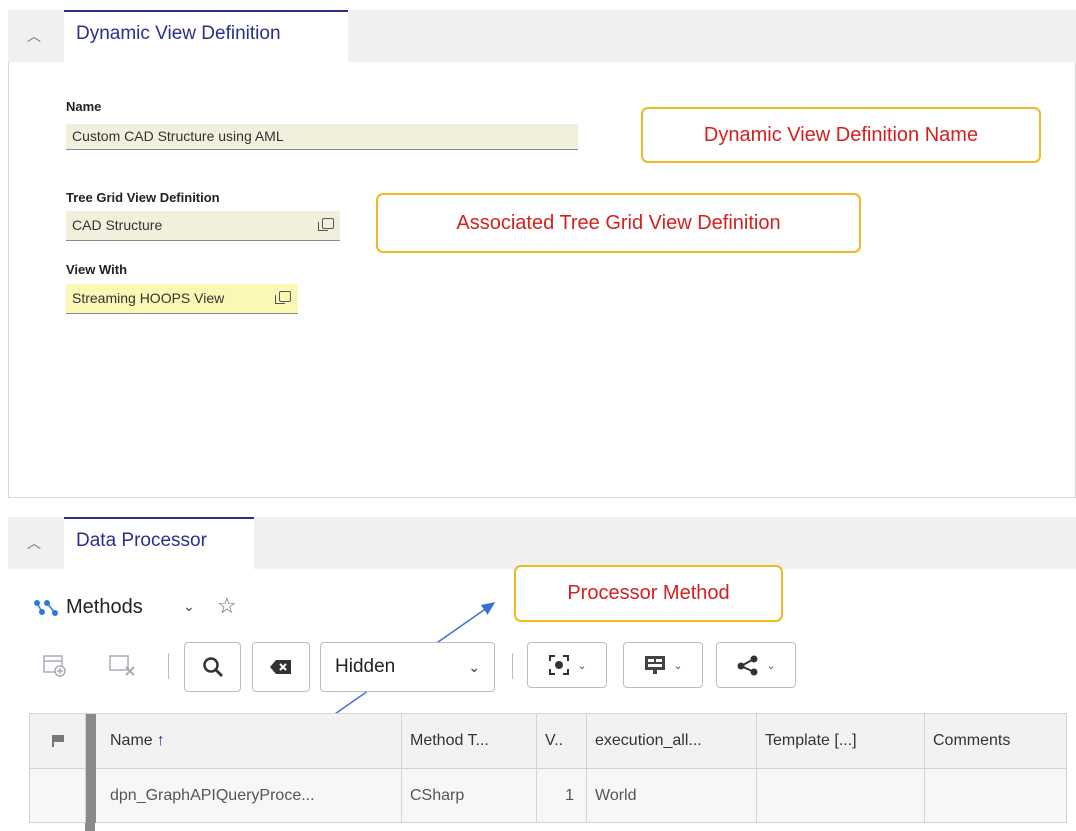 The width and height of the screenshot is (1076, 831). I want to click on layout-icon, so click(655, 665).